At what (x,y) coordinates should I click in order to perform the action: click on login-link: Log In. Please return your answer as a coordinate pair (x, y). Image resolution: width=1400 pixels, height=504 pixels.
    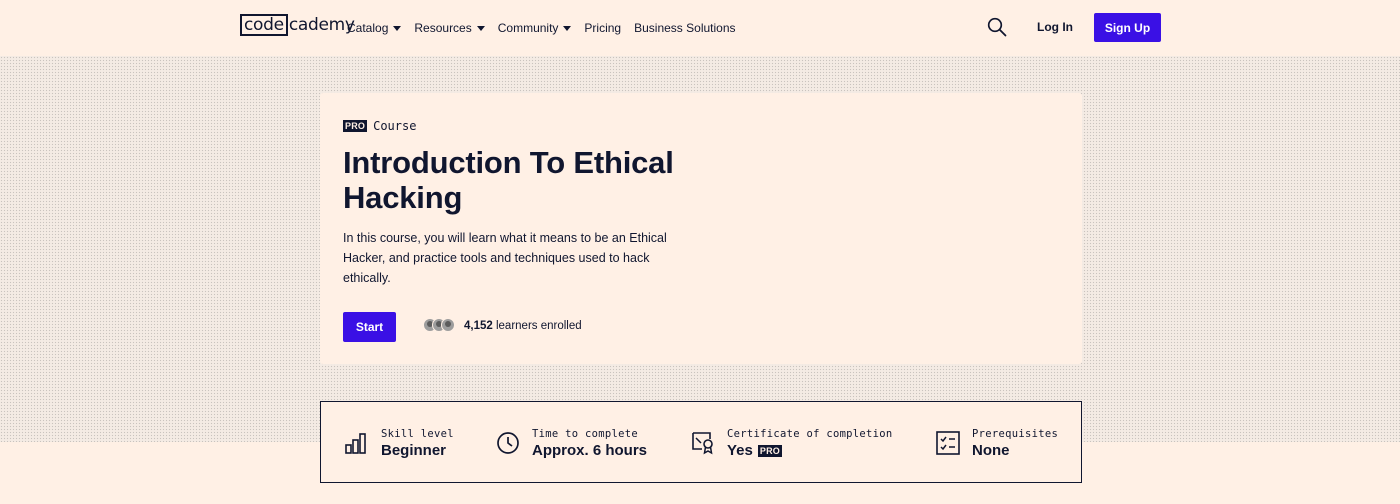
    Looking at the image, I should click on (1055, 27).